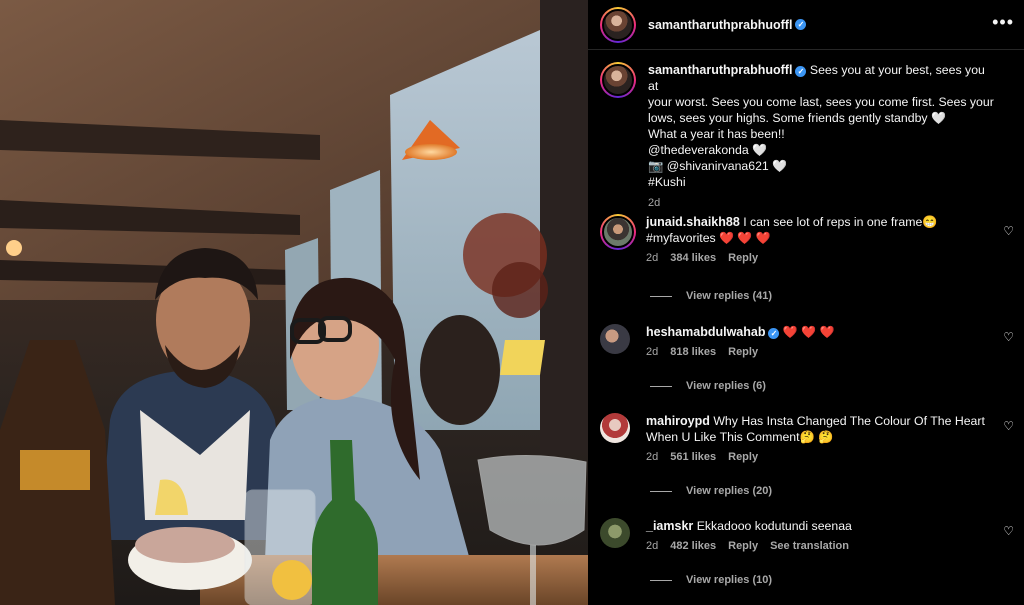 The width and height of the screenshot is (1024, 605). What do you see at coordinates (693, 258) in the screenshot?
I see `comment-likes: 384 likes` at bounding box center [693, 258].